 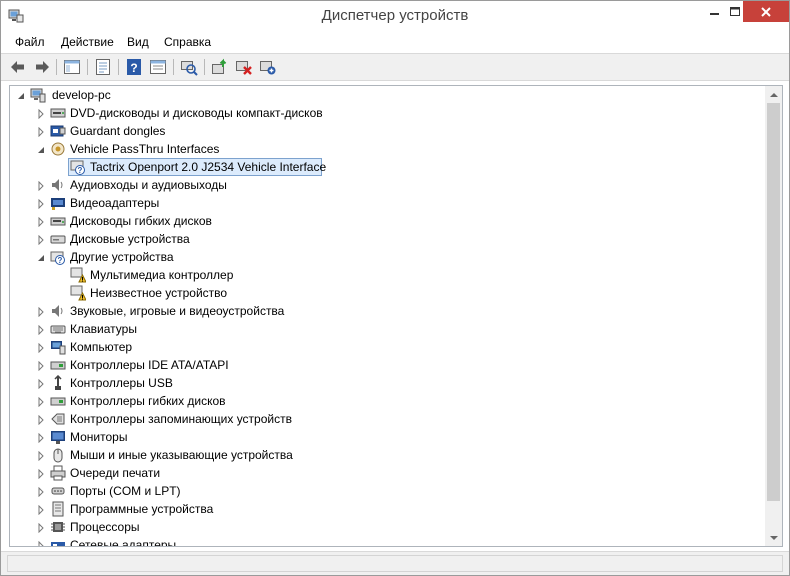 What do you see at coordinates (388, 473) in the screenshot?
I see `tree-category-row: Очереди печати` at bounding box center [388, 473].